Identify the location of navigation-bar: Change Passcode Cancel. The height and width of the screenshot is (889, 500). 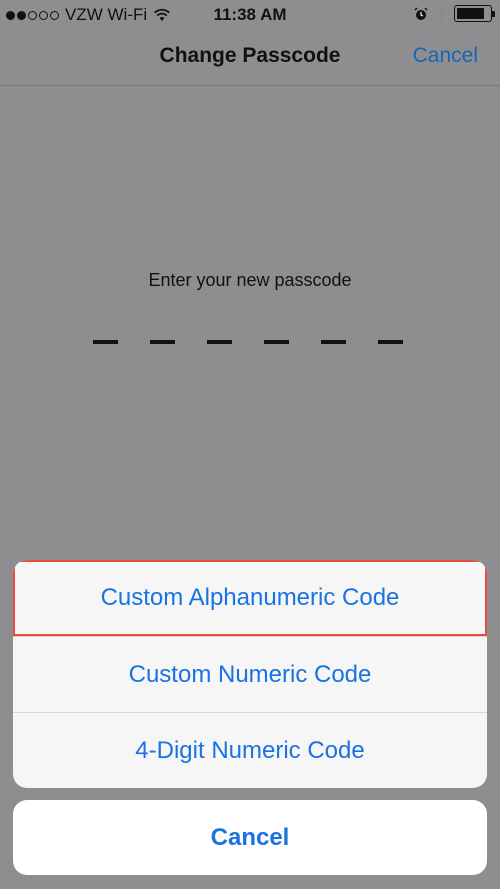
(250, 58).